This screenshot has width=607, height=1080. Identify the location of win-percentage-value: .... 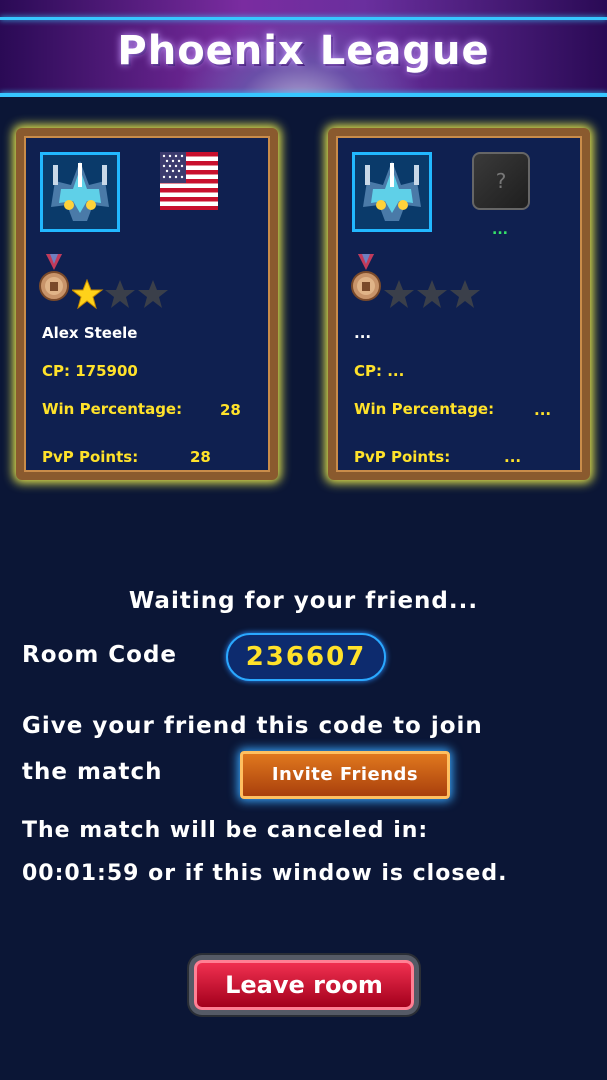
(543, 410).